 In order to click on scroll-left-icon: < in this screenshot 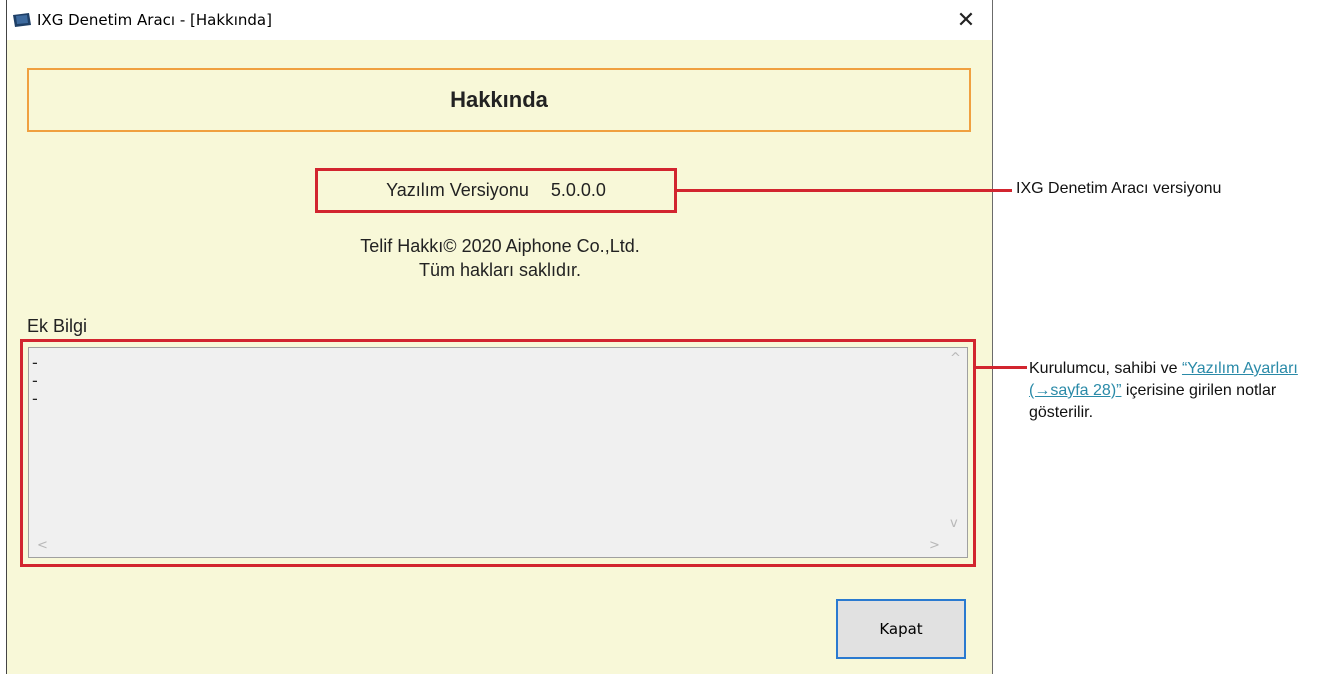, I will do `click(42, 545)`.